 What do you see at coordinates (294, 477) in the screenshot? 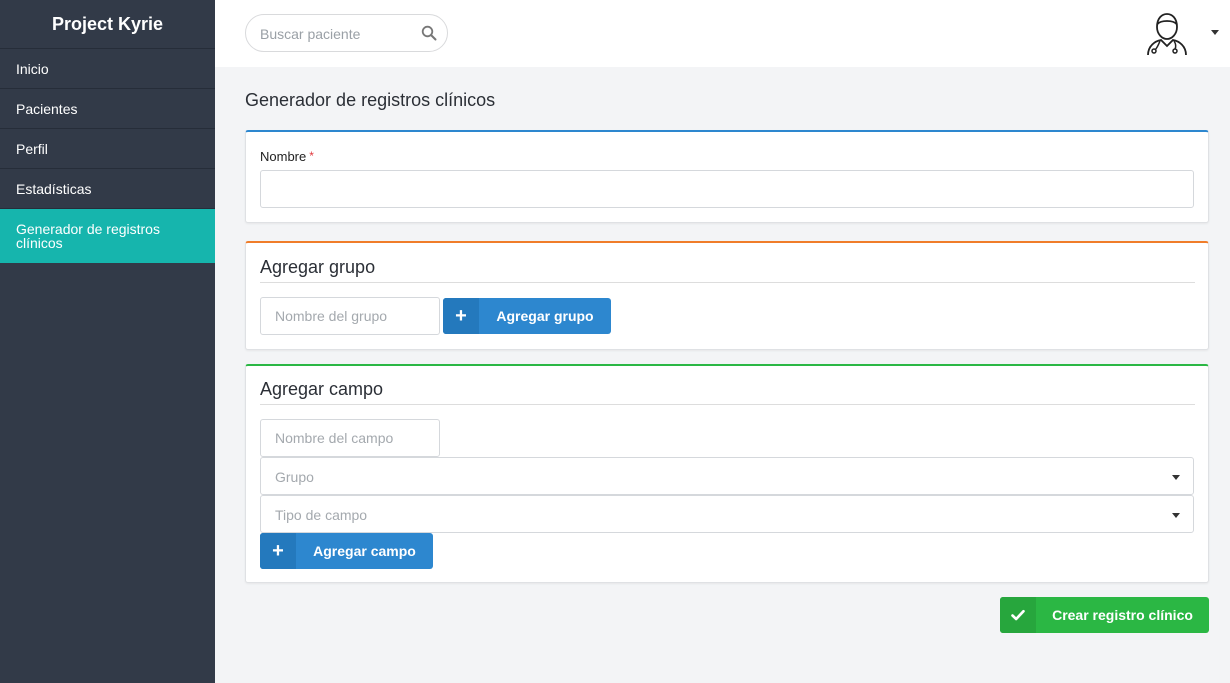
I see `group-select-value: Grupo` at bounding box center [294, 477].